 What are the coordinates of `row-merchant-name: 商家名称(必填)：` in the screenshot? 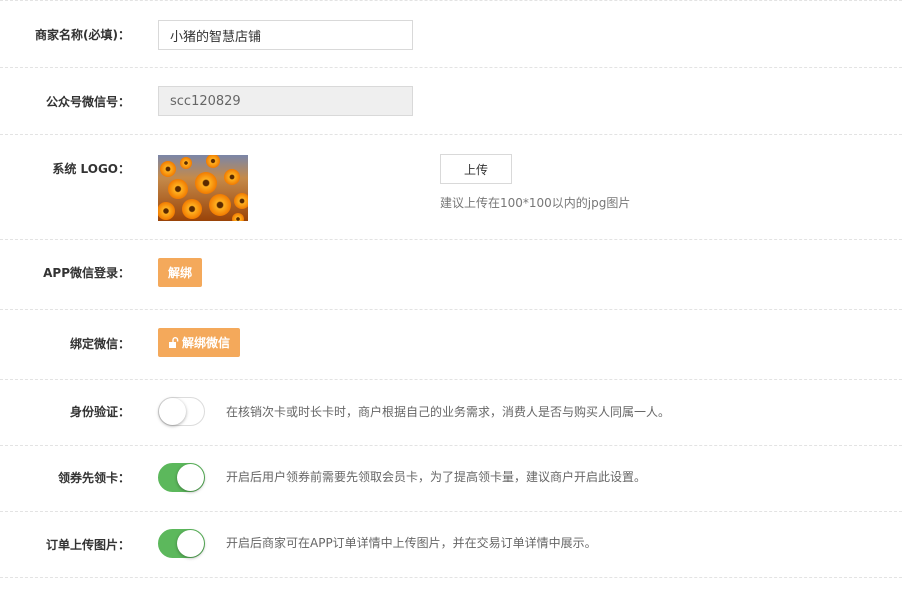 It's located at (451, 34).